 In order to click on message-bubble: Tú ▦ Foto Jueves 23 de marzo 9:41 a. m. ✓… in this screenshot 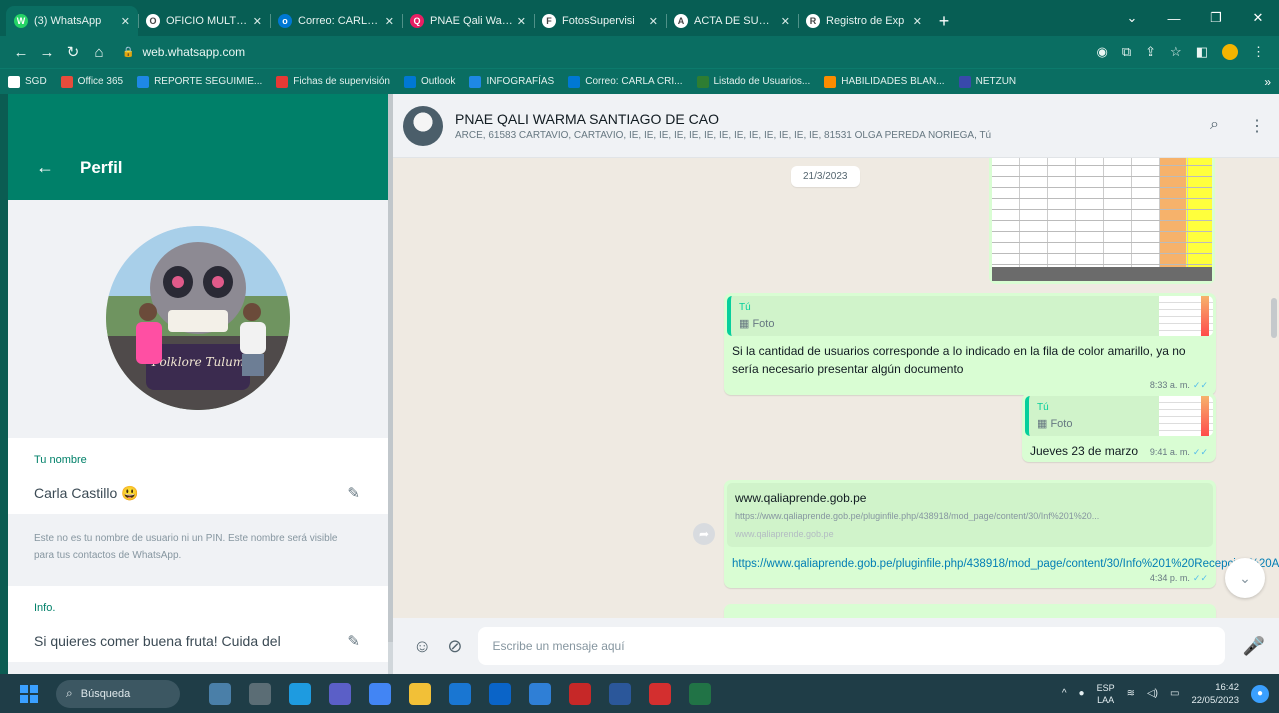, I will do `click(1119, 427)`.